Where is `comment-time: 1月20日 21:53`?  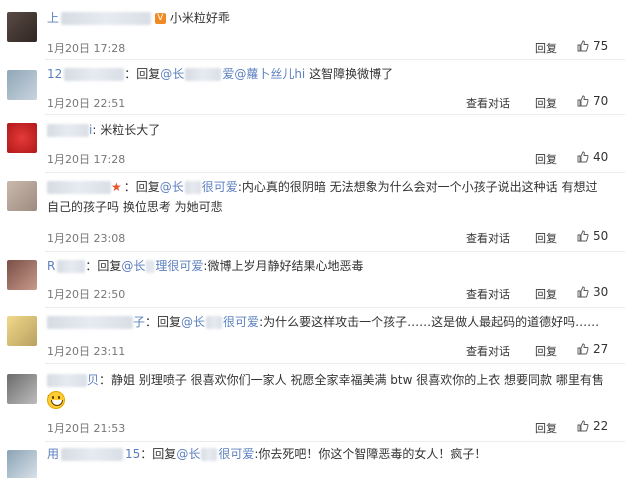 comment-time: 1月20日 21:53 is located at coordinates (86, 428).